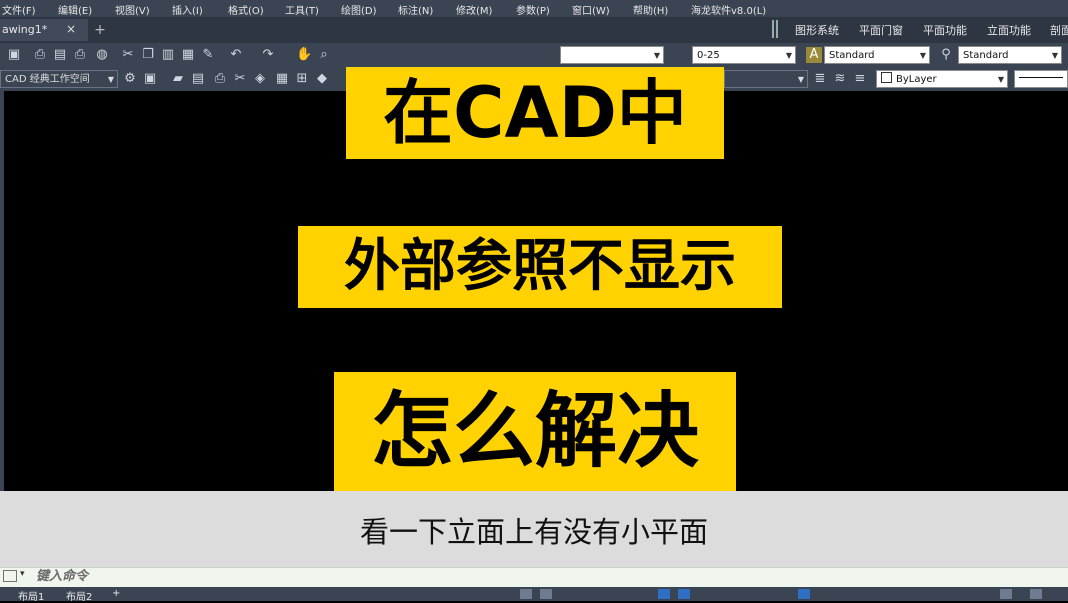 This screenshot has width=1068, height=603. I want to click on tab-plan-functions: 平面功能, so click(945, 30).